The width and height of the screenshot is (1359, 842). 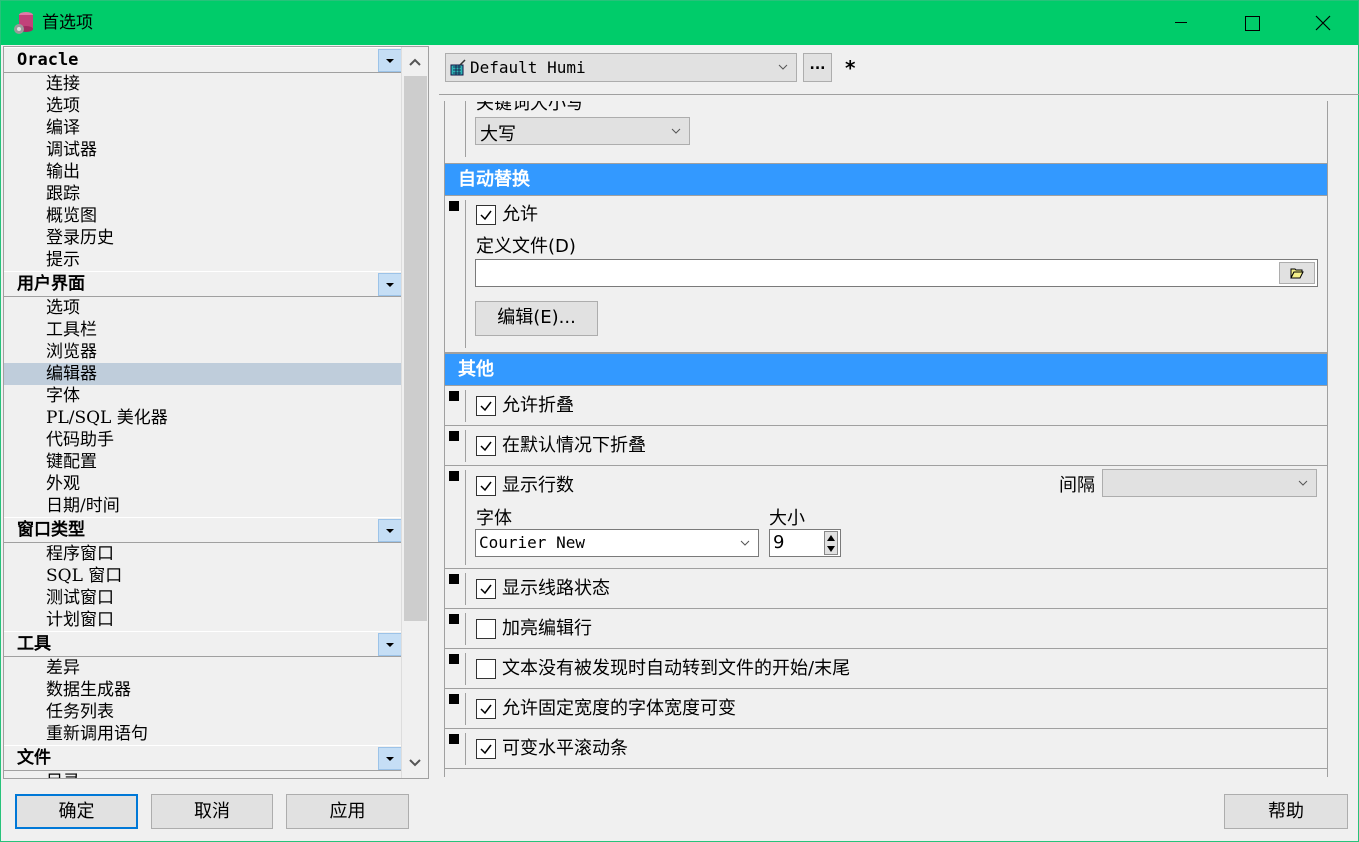 What do you see at coordinates (203, 690) in the screenshot?
I see `nav-item: 数据生成器` at bounding box center [203, 690].